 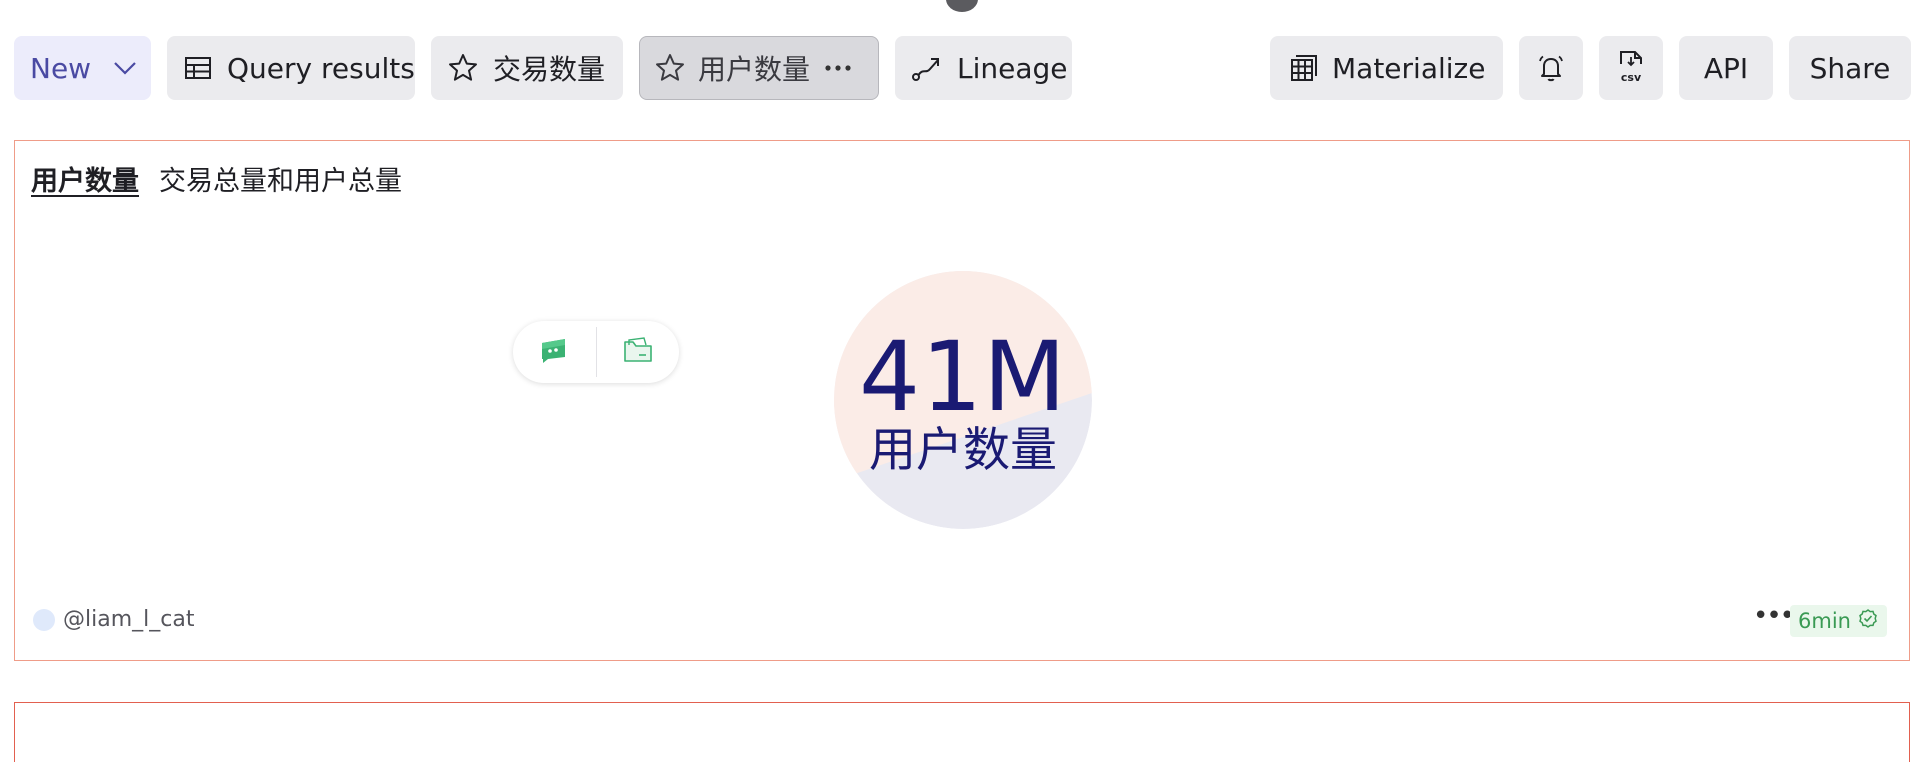 I want to click on share-label: Share, so click(x=1850, y=68).